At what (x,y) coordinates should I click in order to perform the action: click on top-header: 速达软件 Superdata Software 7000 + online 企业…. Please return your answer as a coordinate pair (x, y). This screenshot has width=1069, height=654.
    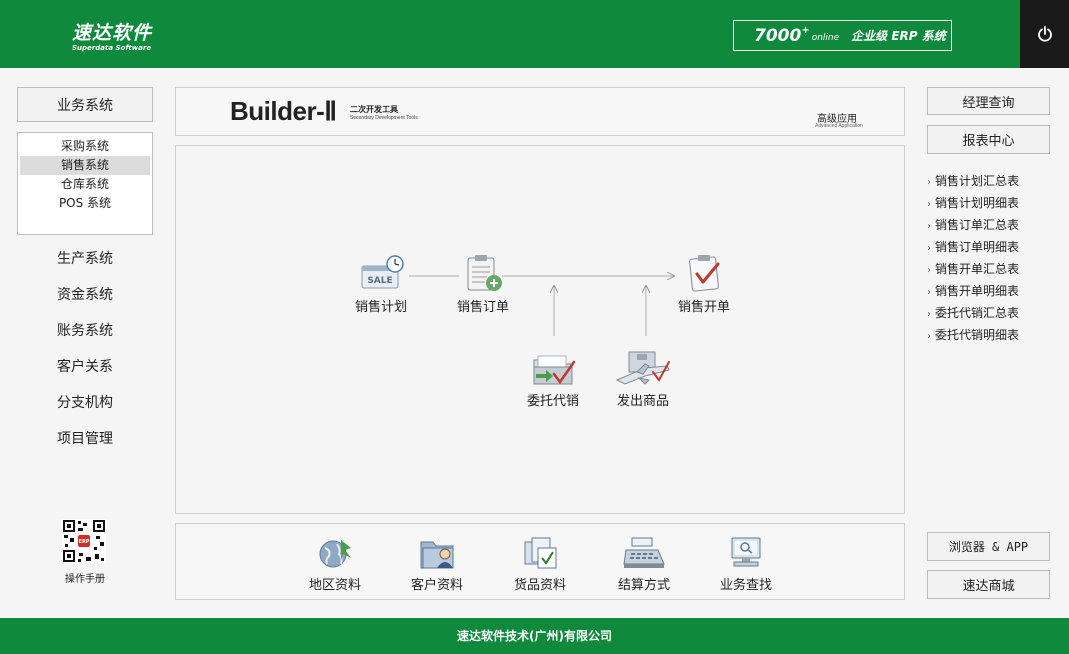
    Looking at the image, I should click on (534, 34).